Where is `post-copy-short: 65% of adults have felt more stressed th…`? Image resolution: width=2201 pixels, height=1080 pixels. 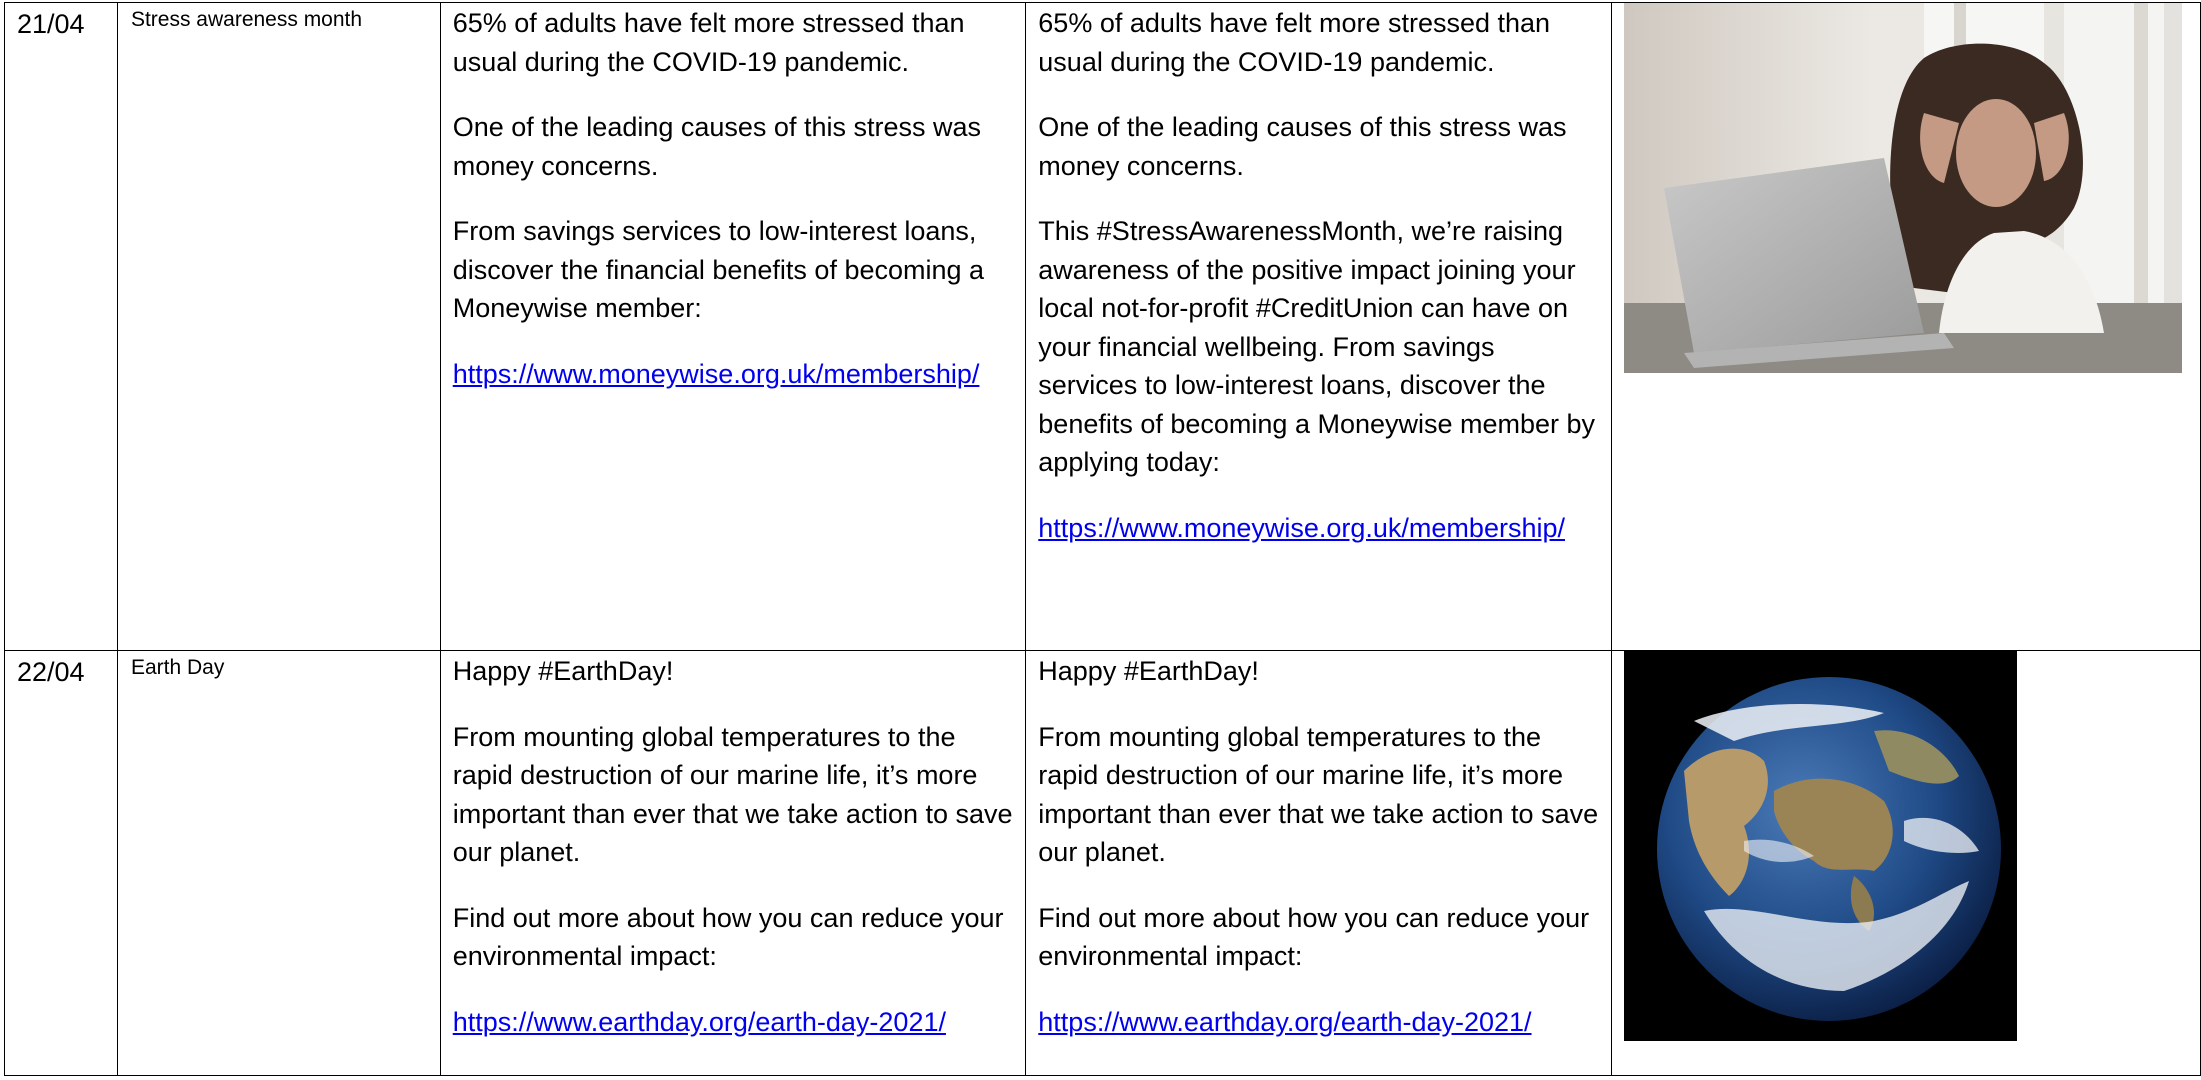 post-copy-short: 65% of adults have felt more stressed th… is located at coordinates (733, 198).